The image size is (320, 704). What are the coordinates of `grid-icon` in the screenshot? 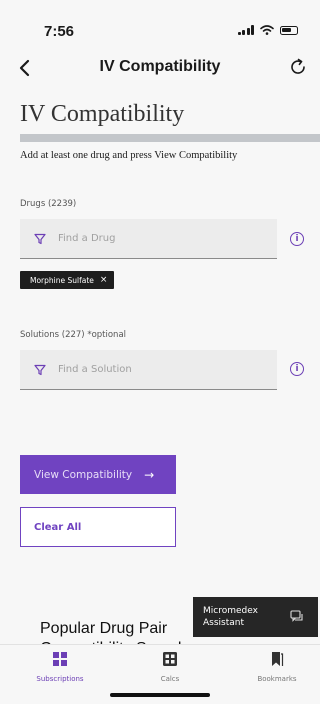 It's located at (60, 659).